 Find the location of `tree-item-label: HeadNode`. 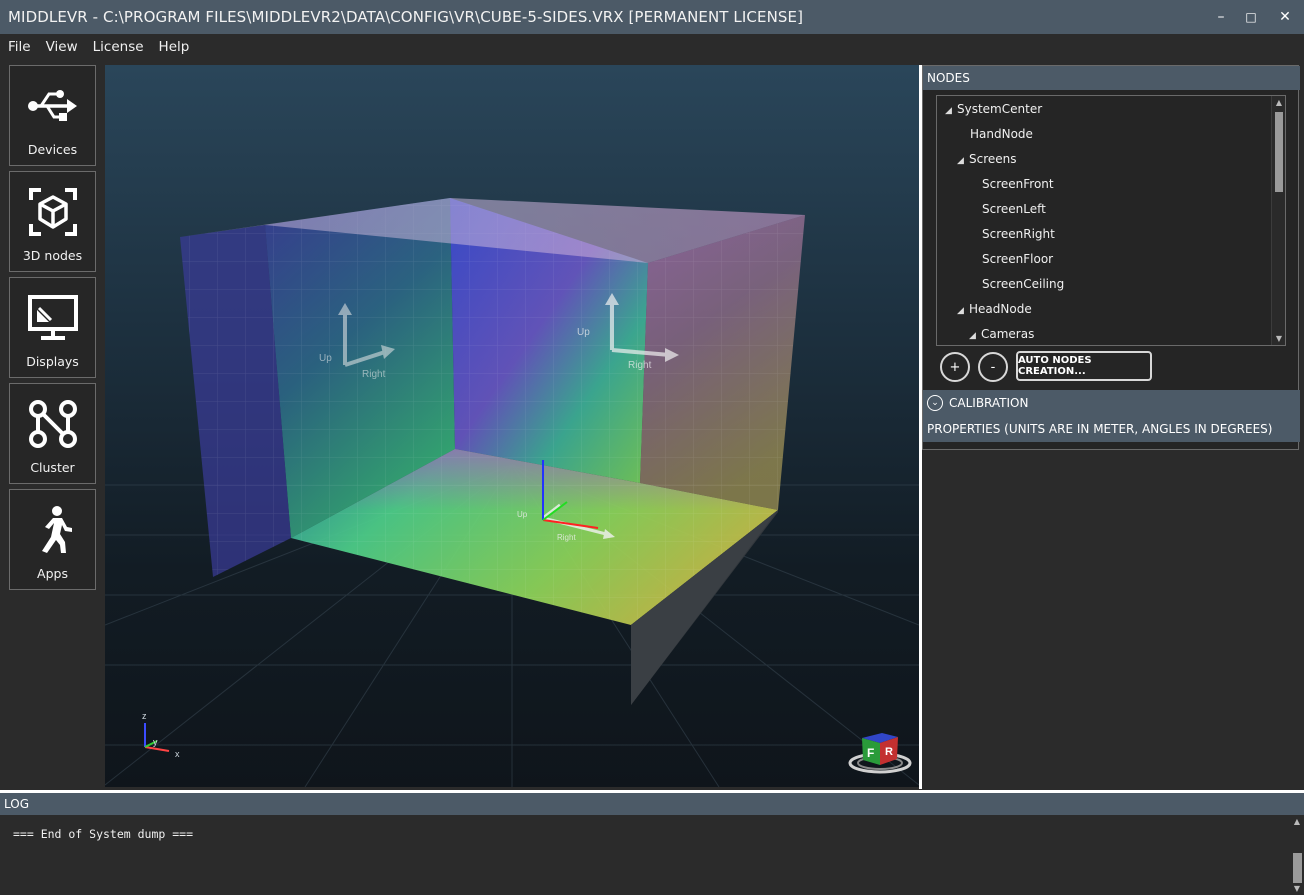

tree-item-label: HeadNode is located at coordinates (1000, 309).